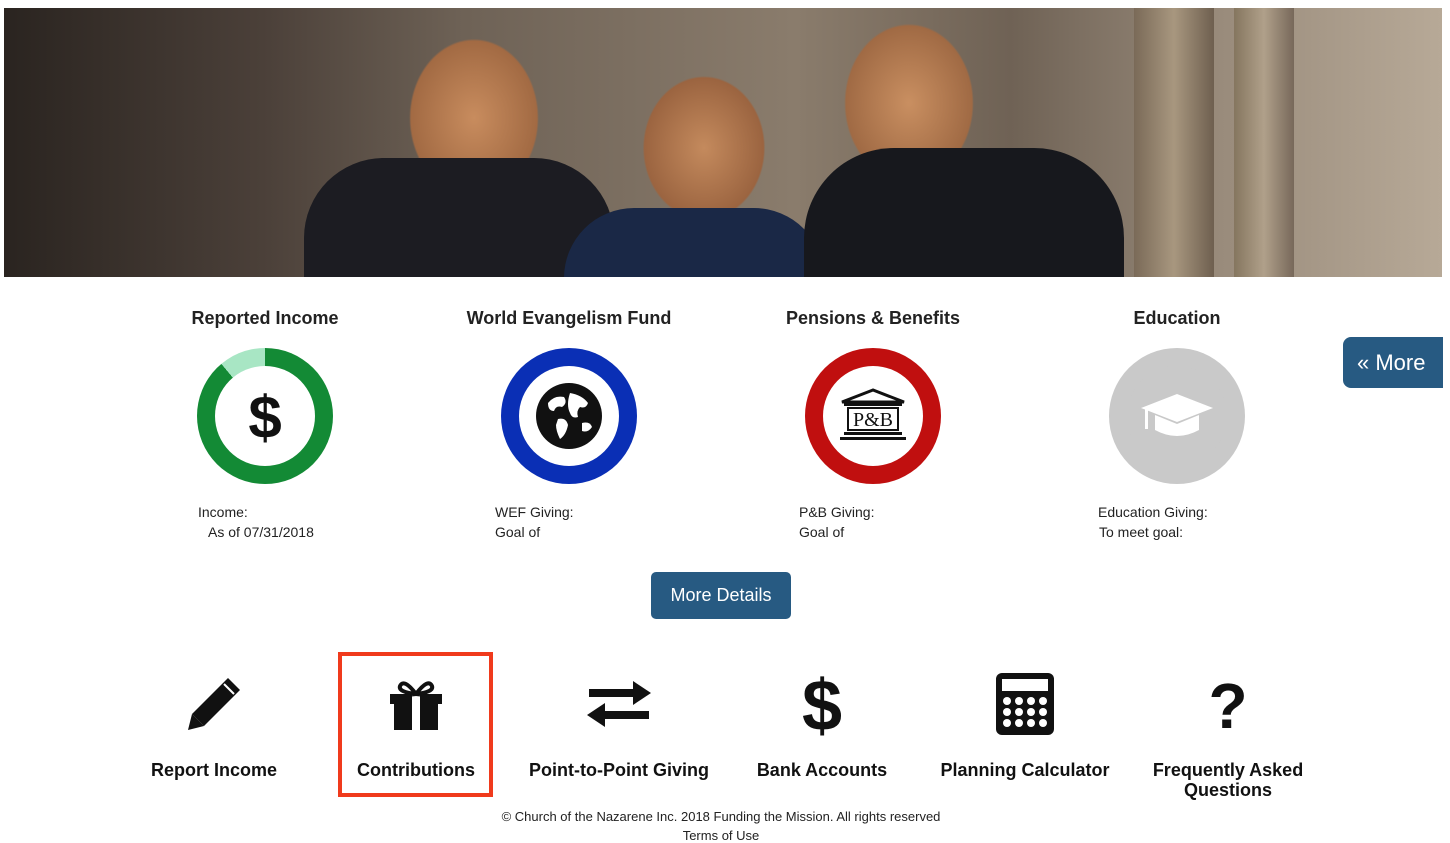 This screenshot has height=843, width=1450. I want to click on tile-planning-calculator: Planning Calculator, so click(1025, 720).